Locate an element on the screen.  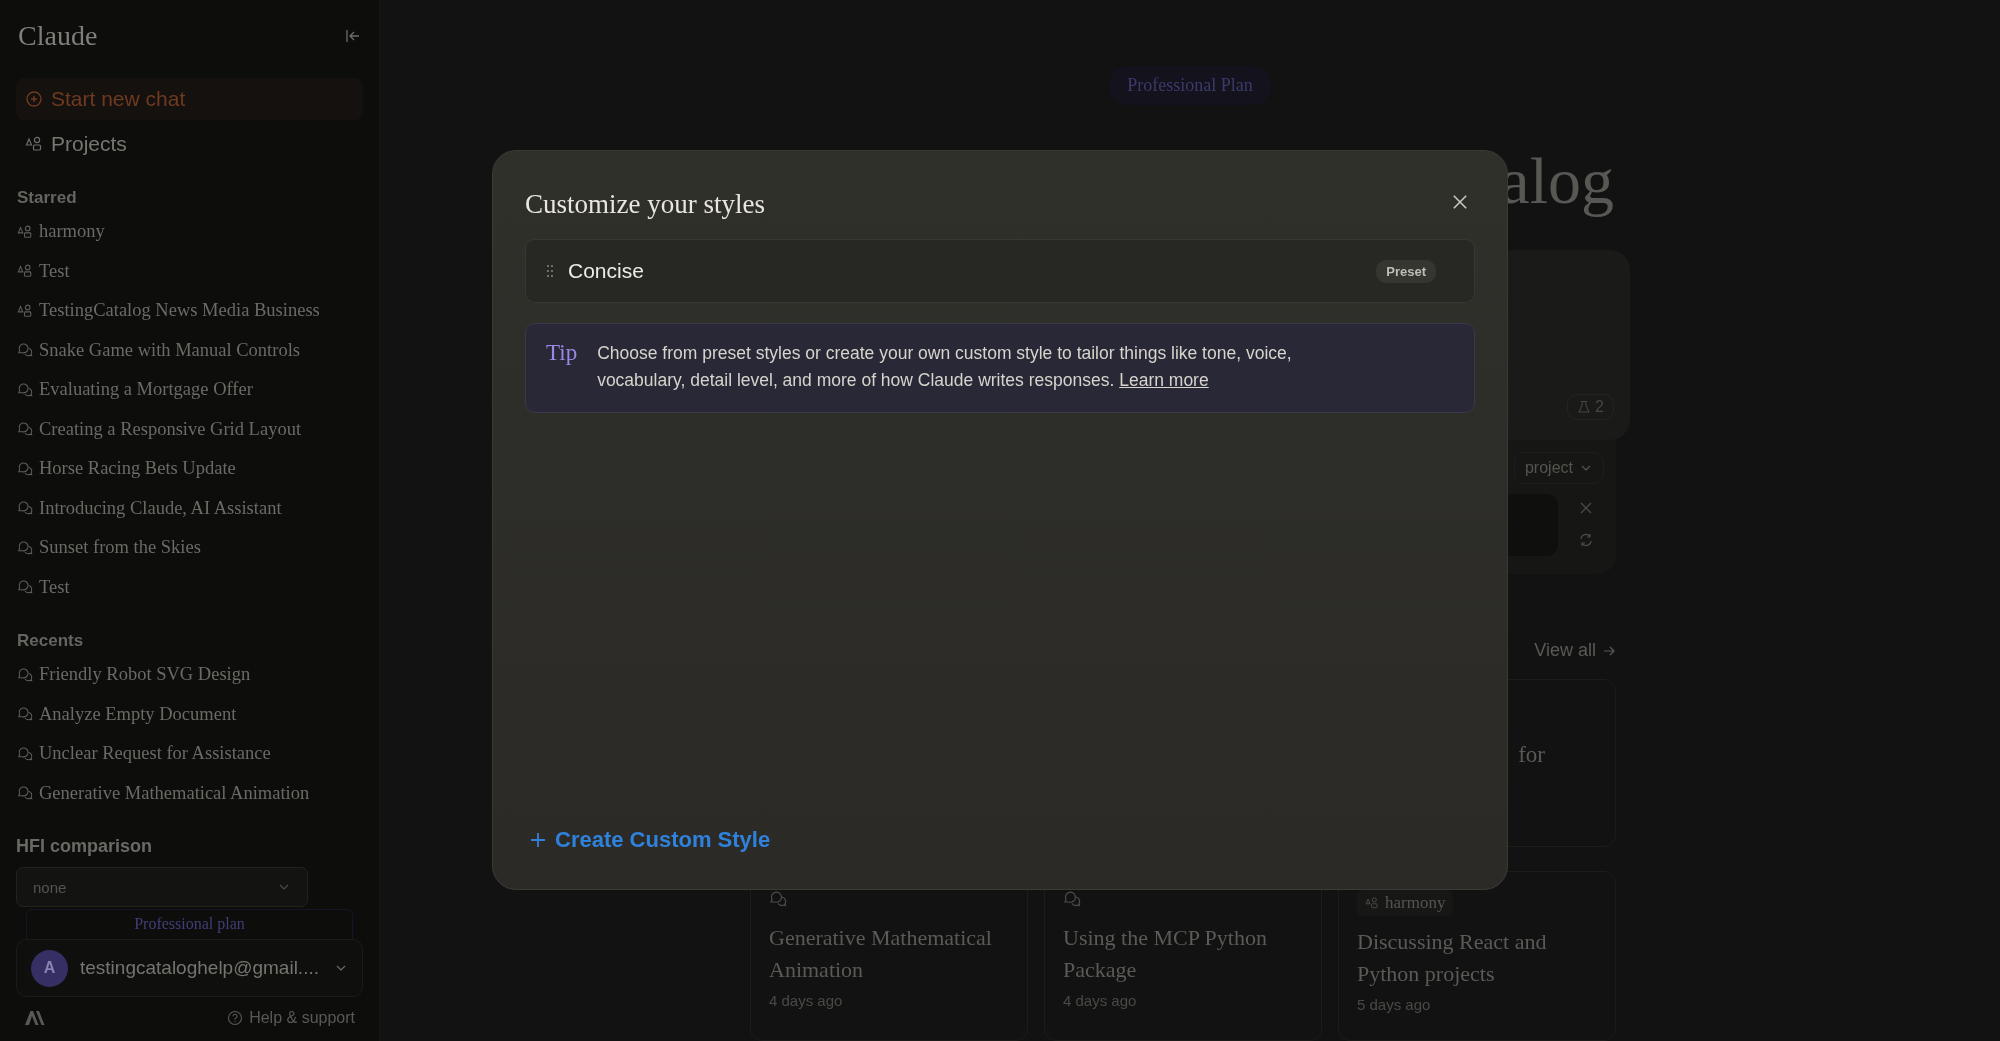
plus-icon is located at coordinates (538, 840).